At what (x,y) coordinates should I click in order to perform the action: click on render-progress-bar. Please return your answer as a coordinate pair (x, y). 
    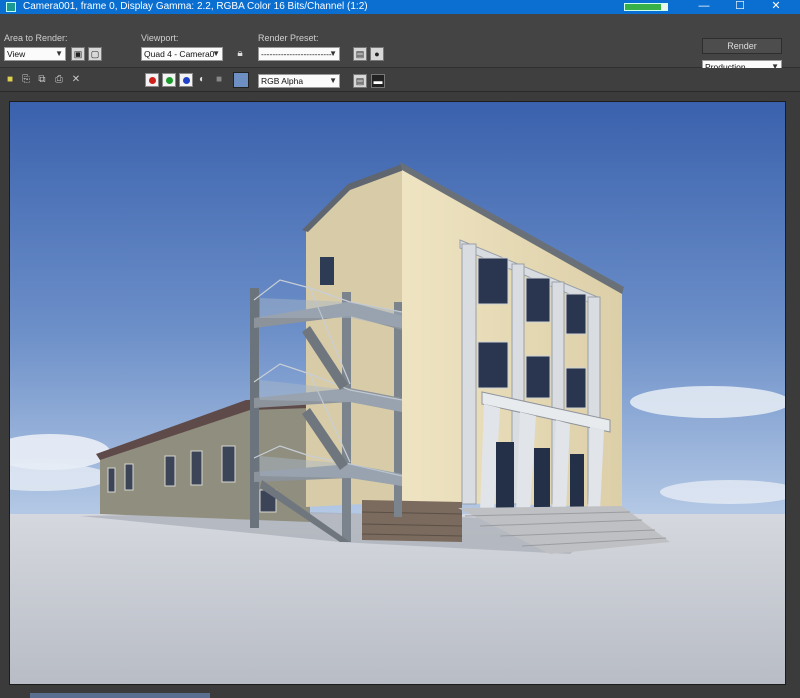
    Looking at the image, I should click on (646, 7).